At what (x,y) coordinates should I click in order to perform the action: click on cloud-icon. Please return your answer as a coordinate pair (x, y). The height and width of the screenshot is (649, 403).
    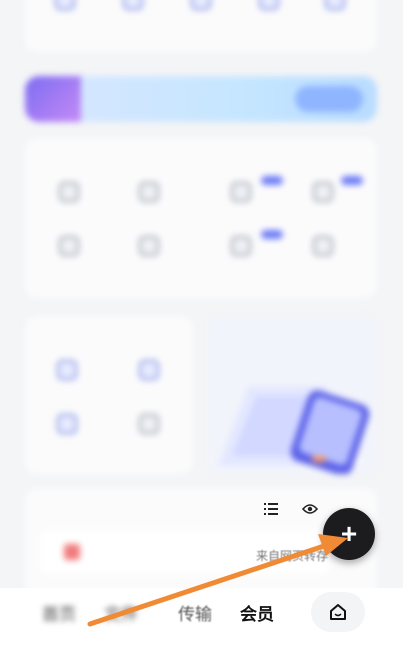
    Looking at the image, I should click on (149, 192).